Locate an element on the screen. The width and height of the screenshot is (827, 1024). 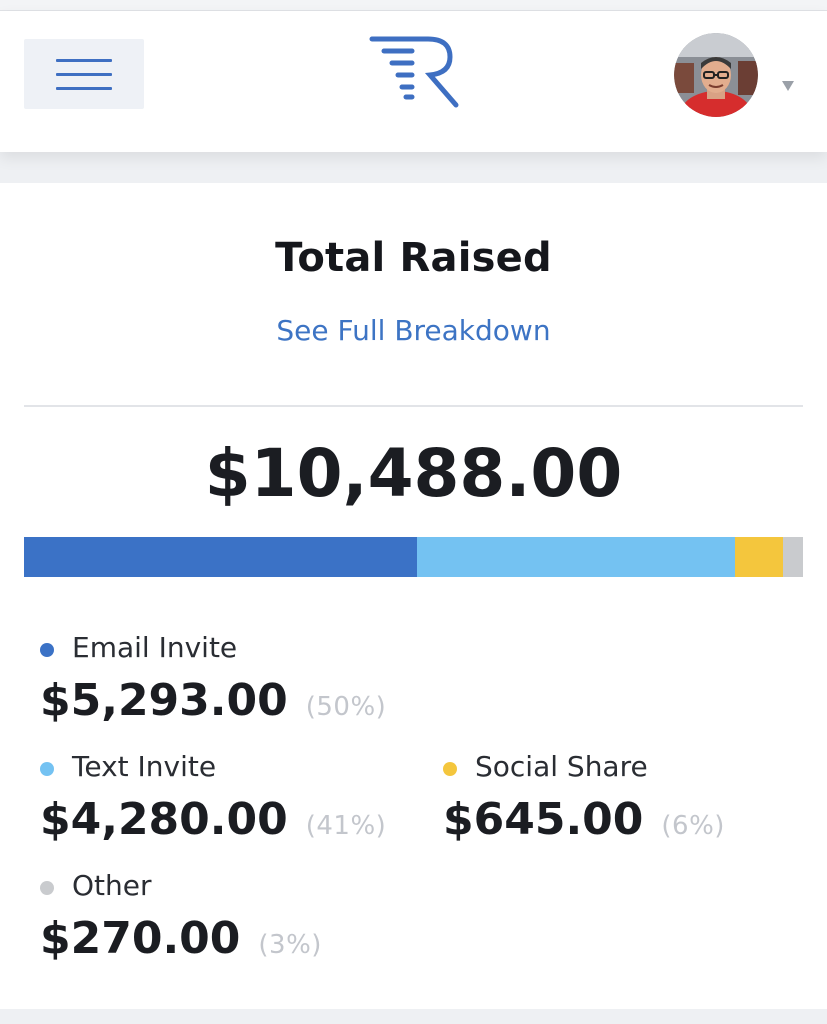
text-invite-dot-icon is located at coordinates (47, 769).